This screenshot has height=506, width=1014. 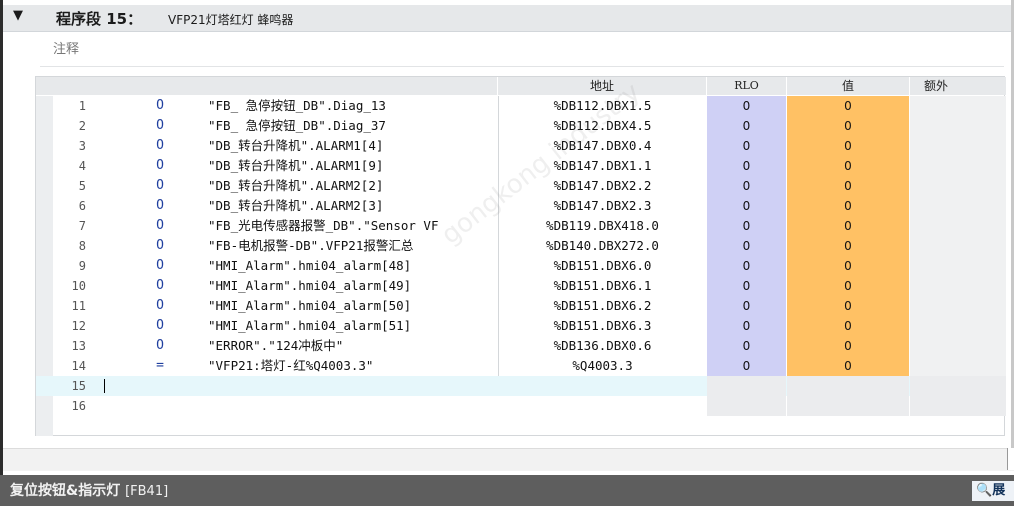 I want to click on text-cursor, so click(x=104, y=386).